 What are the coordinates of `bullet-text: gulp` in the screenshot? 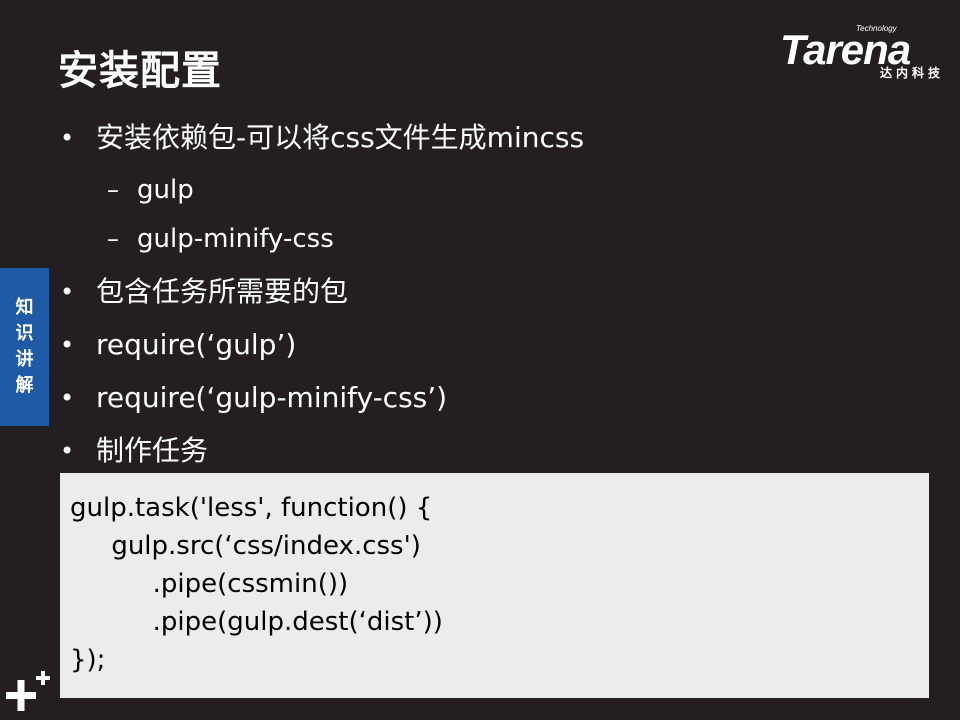 It's located at (165, 190).